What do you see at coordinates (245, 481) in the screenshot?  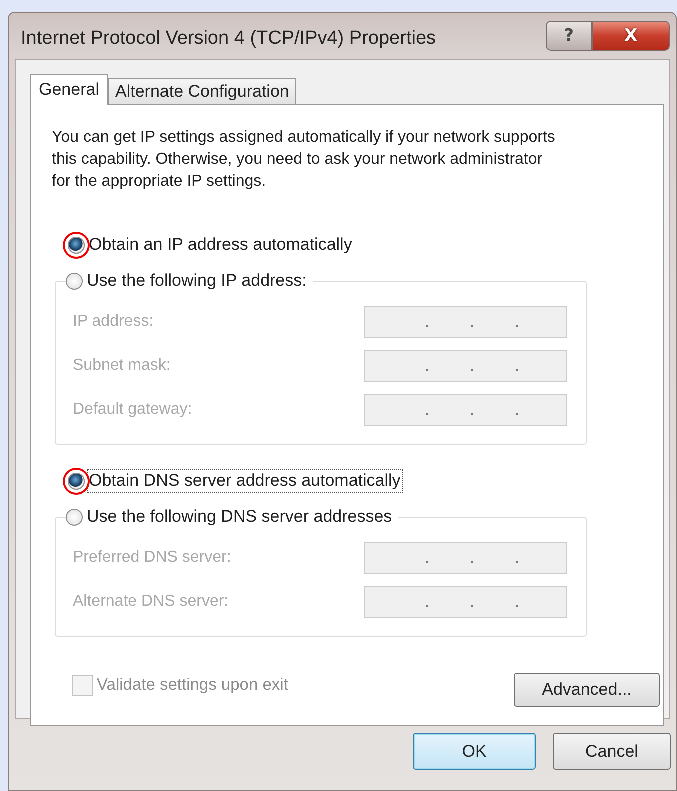 I see `radio-label: Obtain DNS server address automatically` at bounding box center [245, 481].